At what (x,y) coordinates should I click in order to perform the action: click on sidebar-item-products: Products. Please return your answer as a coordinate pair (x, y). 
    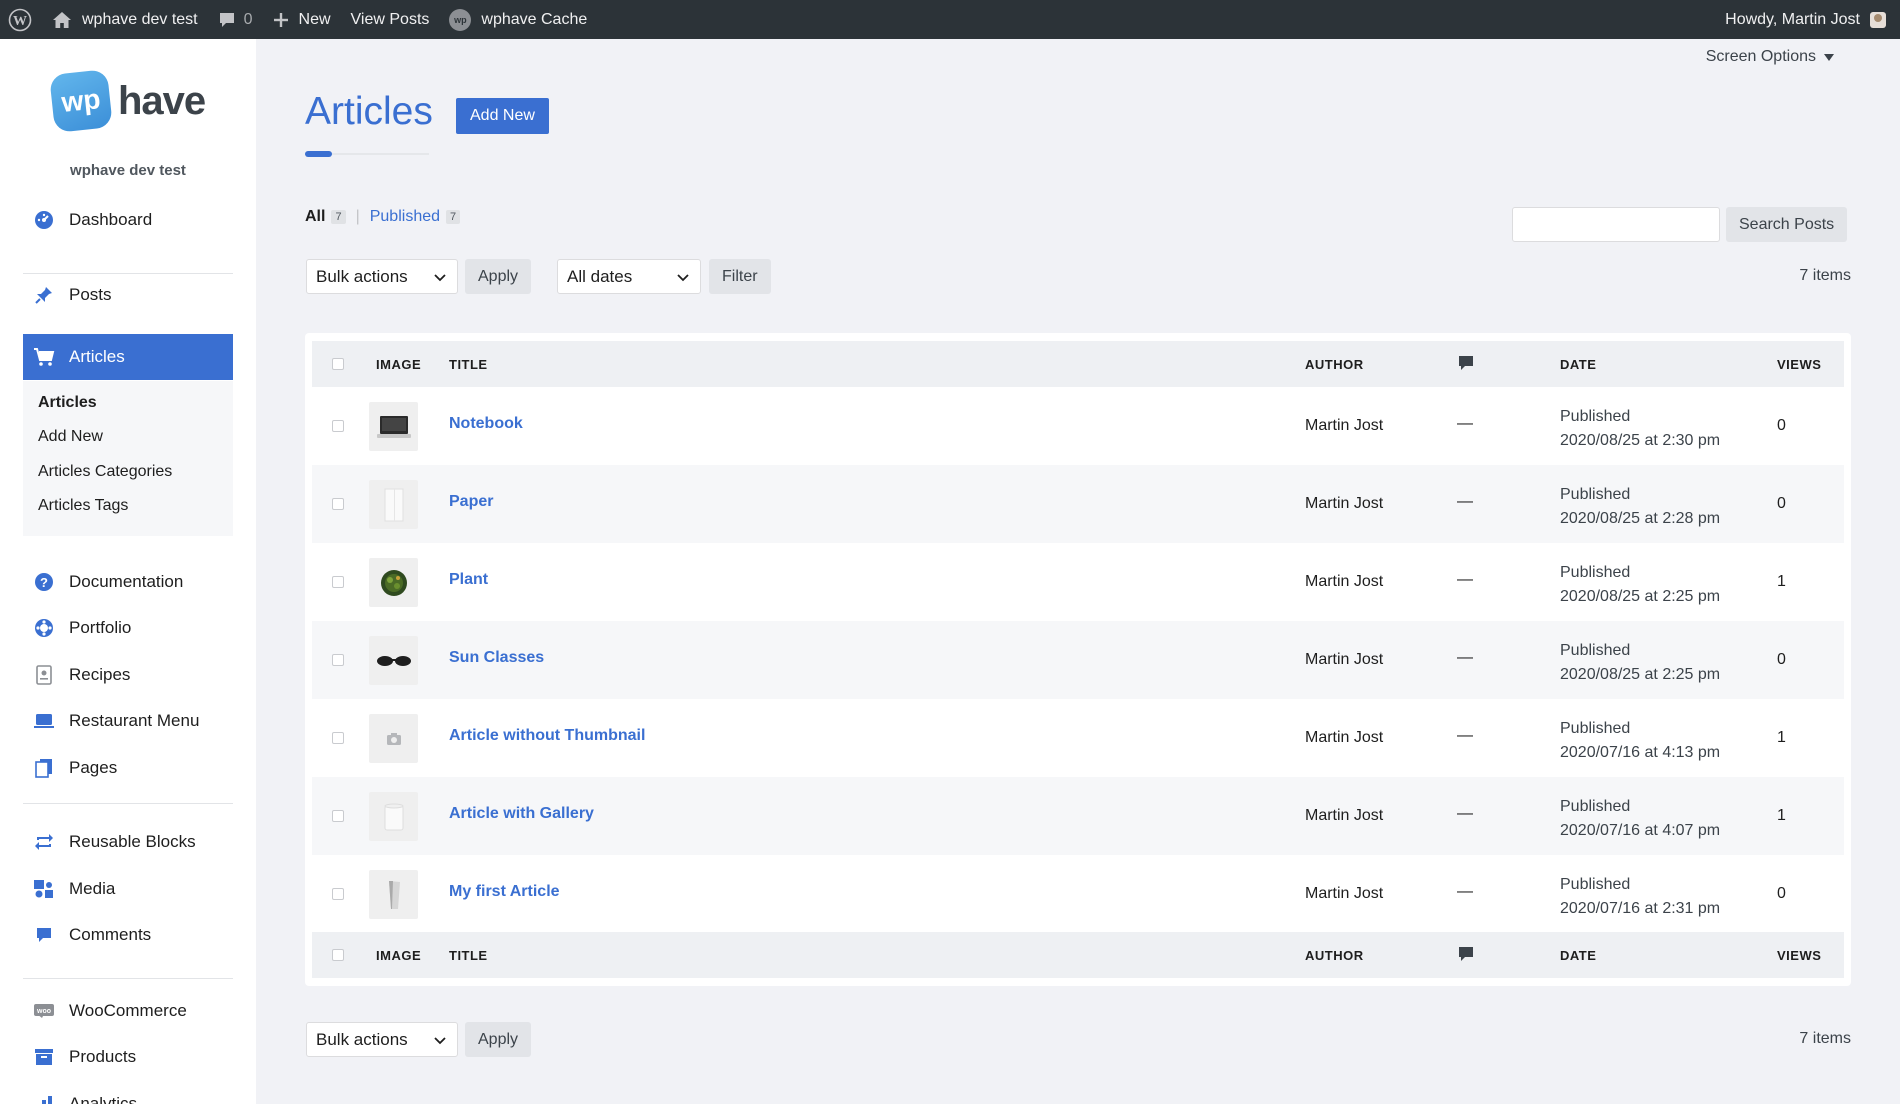
    Looking at the image, I should click on (128, 1057).